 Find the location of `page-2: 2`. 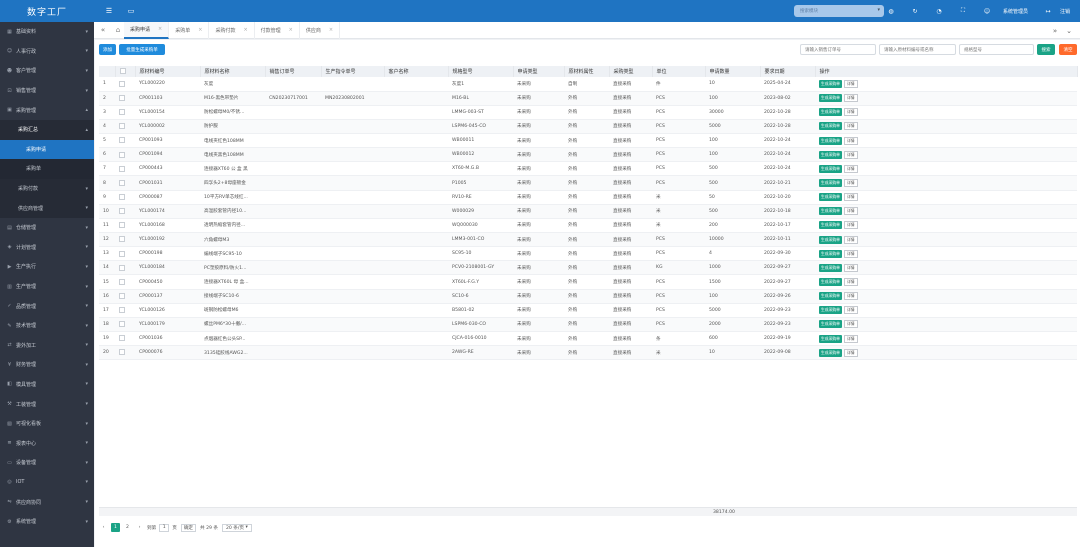

page-2: 2 is located at coordinates (127, 527).